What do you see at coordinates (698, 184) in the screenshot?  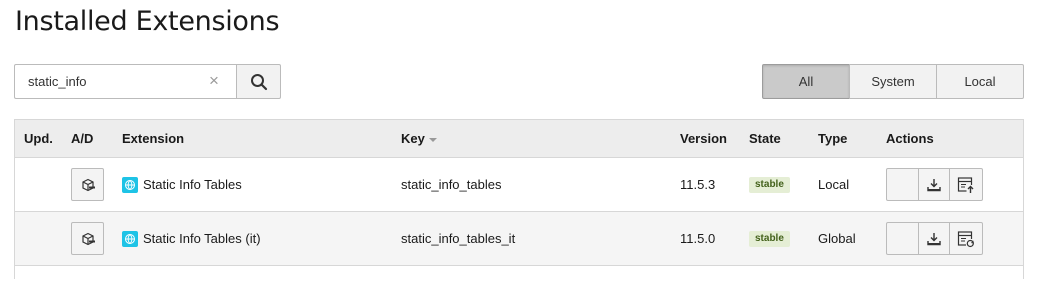 I see `extension-version: 11.5.3` at bounding box center [698, 184].